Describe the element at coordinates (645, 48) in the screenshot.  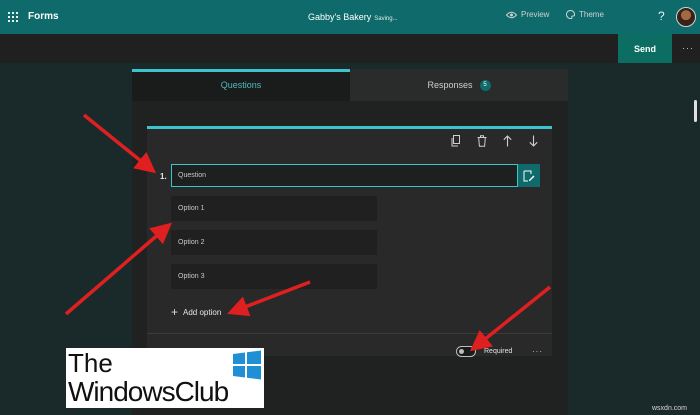
I see `send-button: Send` at that location.